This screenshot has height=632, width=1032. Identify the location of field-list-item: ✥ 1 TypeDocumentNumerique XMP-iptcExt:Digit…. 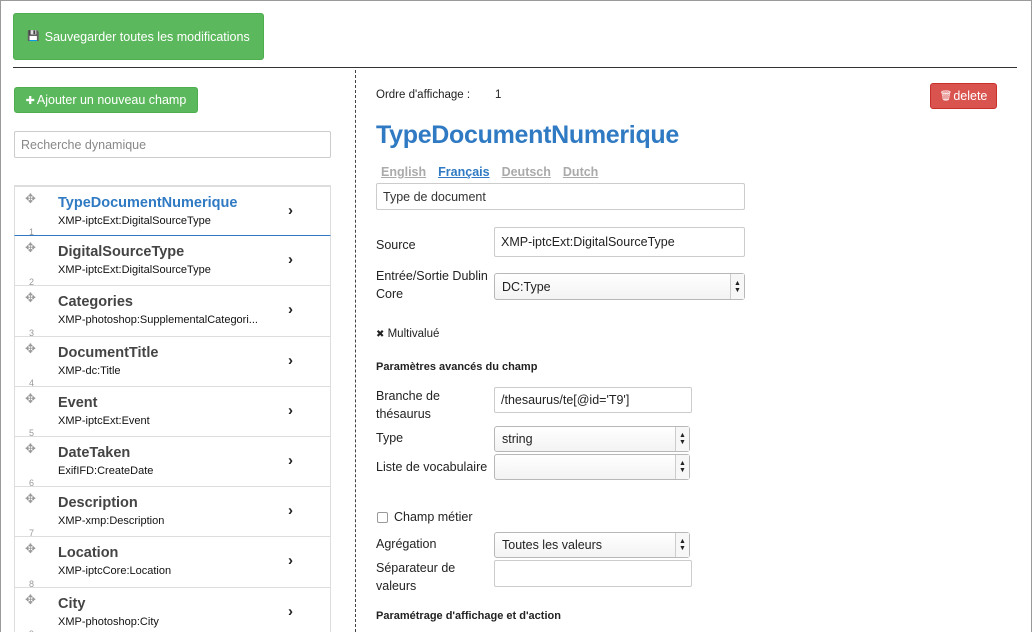
(172, 211).